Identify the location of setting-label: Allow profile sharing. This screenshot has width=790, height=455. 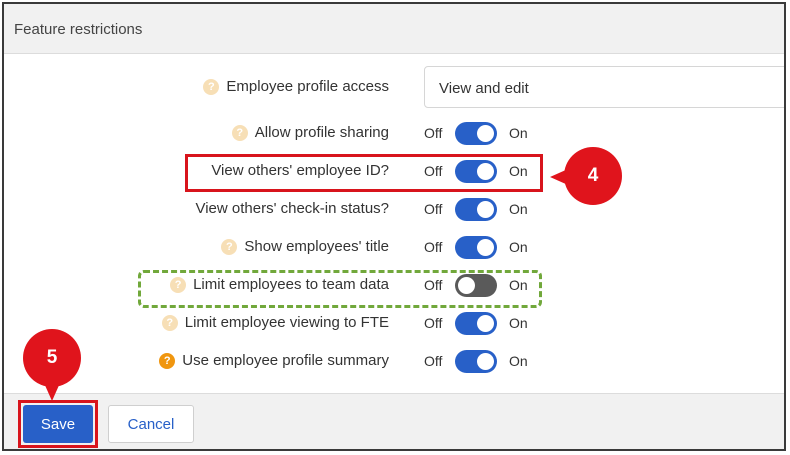
(321, 132).